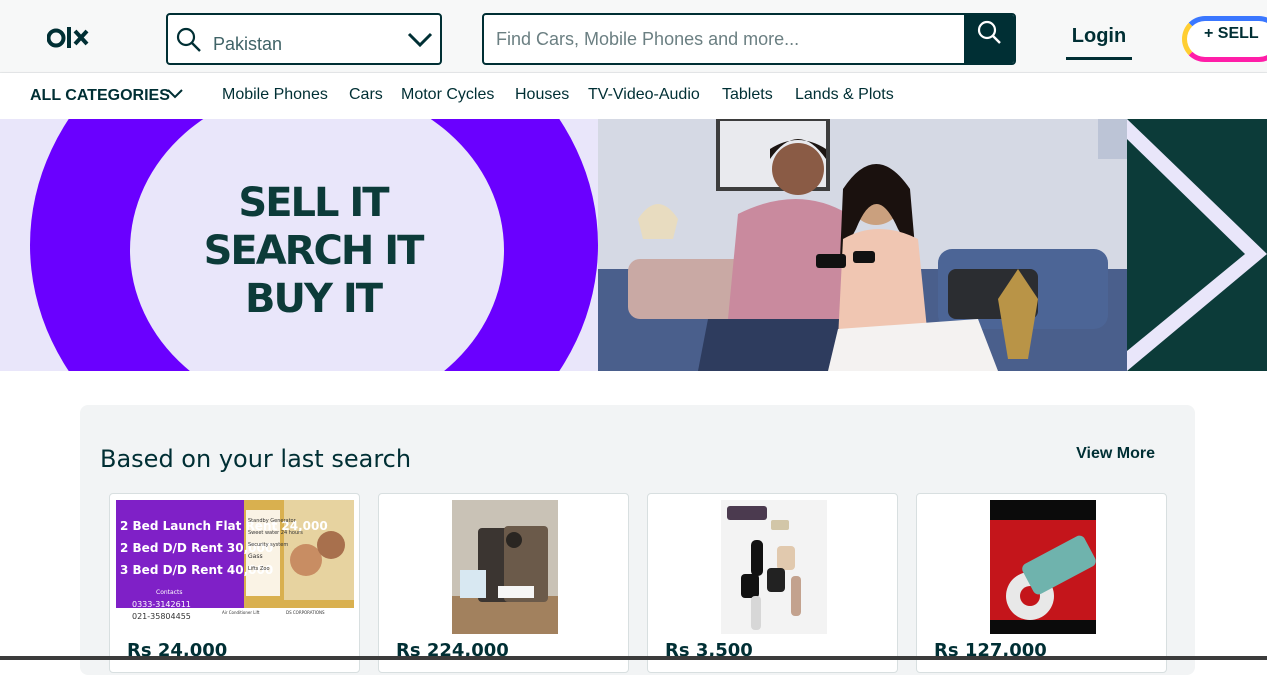 The width and height of the screenshot is (1267, 675). I want to click on listing-image-text: Gass, so click(255, 556).